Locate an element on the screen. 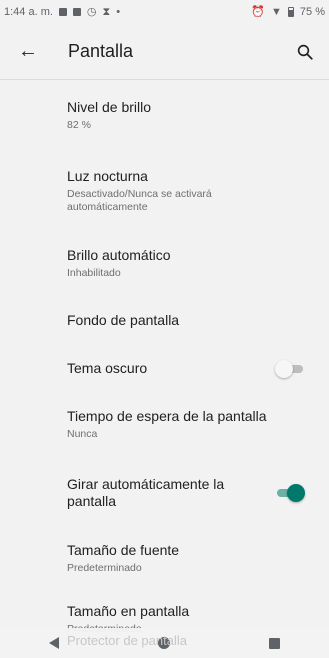 This screenshot has height=658, width=329. search-icon is located at coordinates (305, 52).